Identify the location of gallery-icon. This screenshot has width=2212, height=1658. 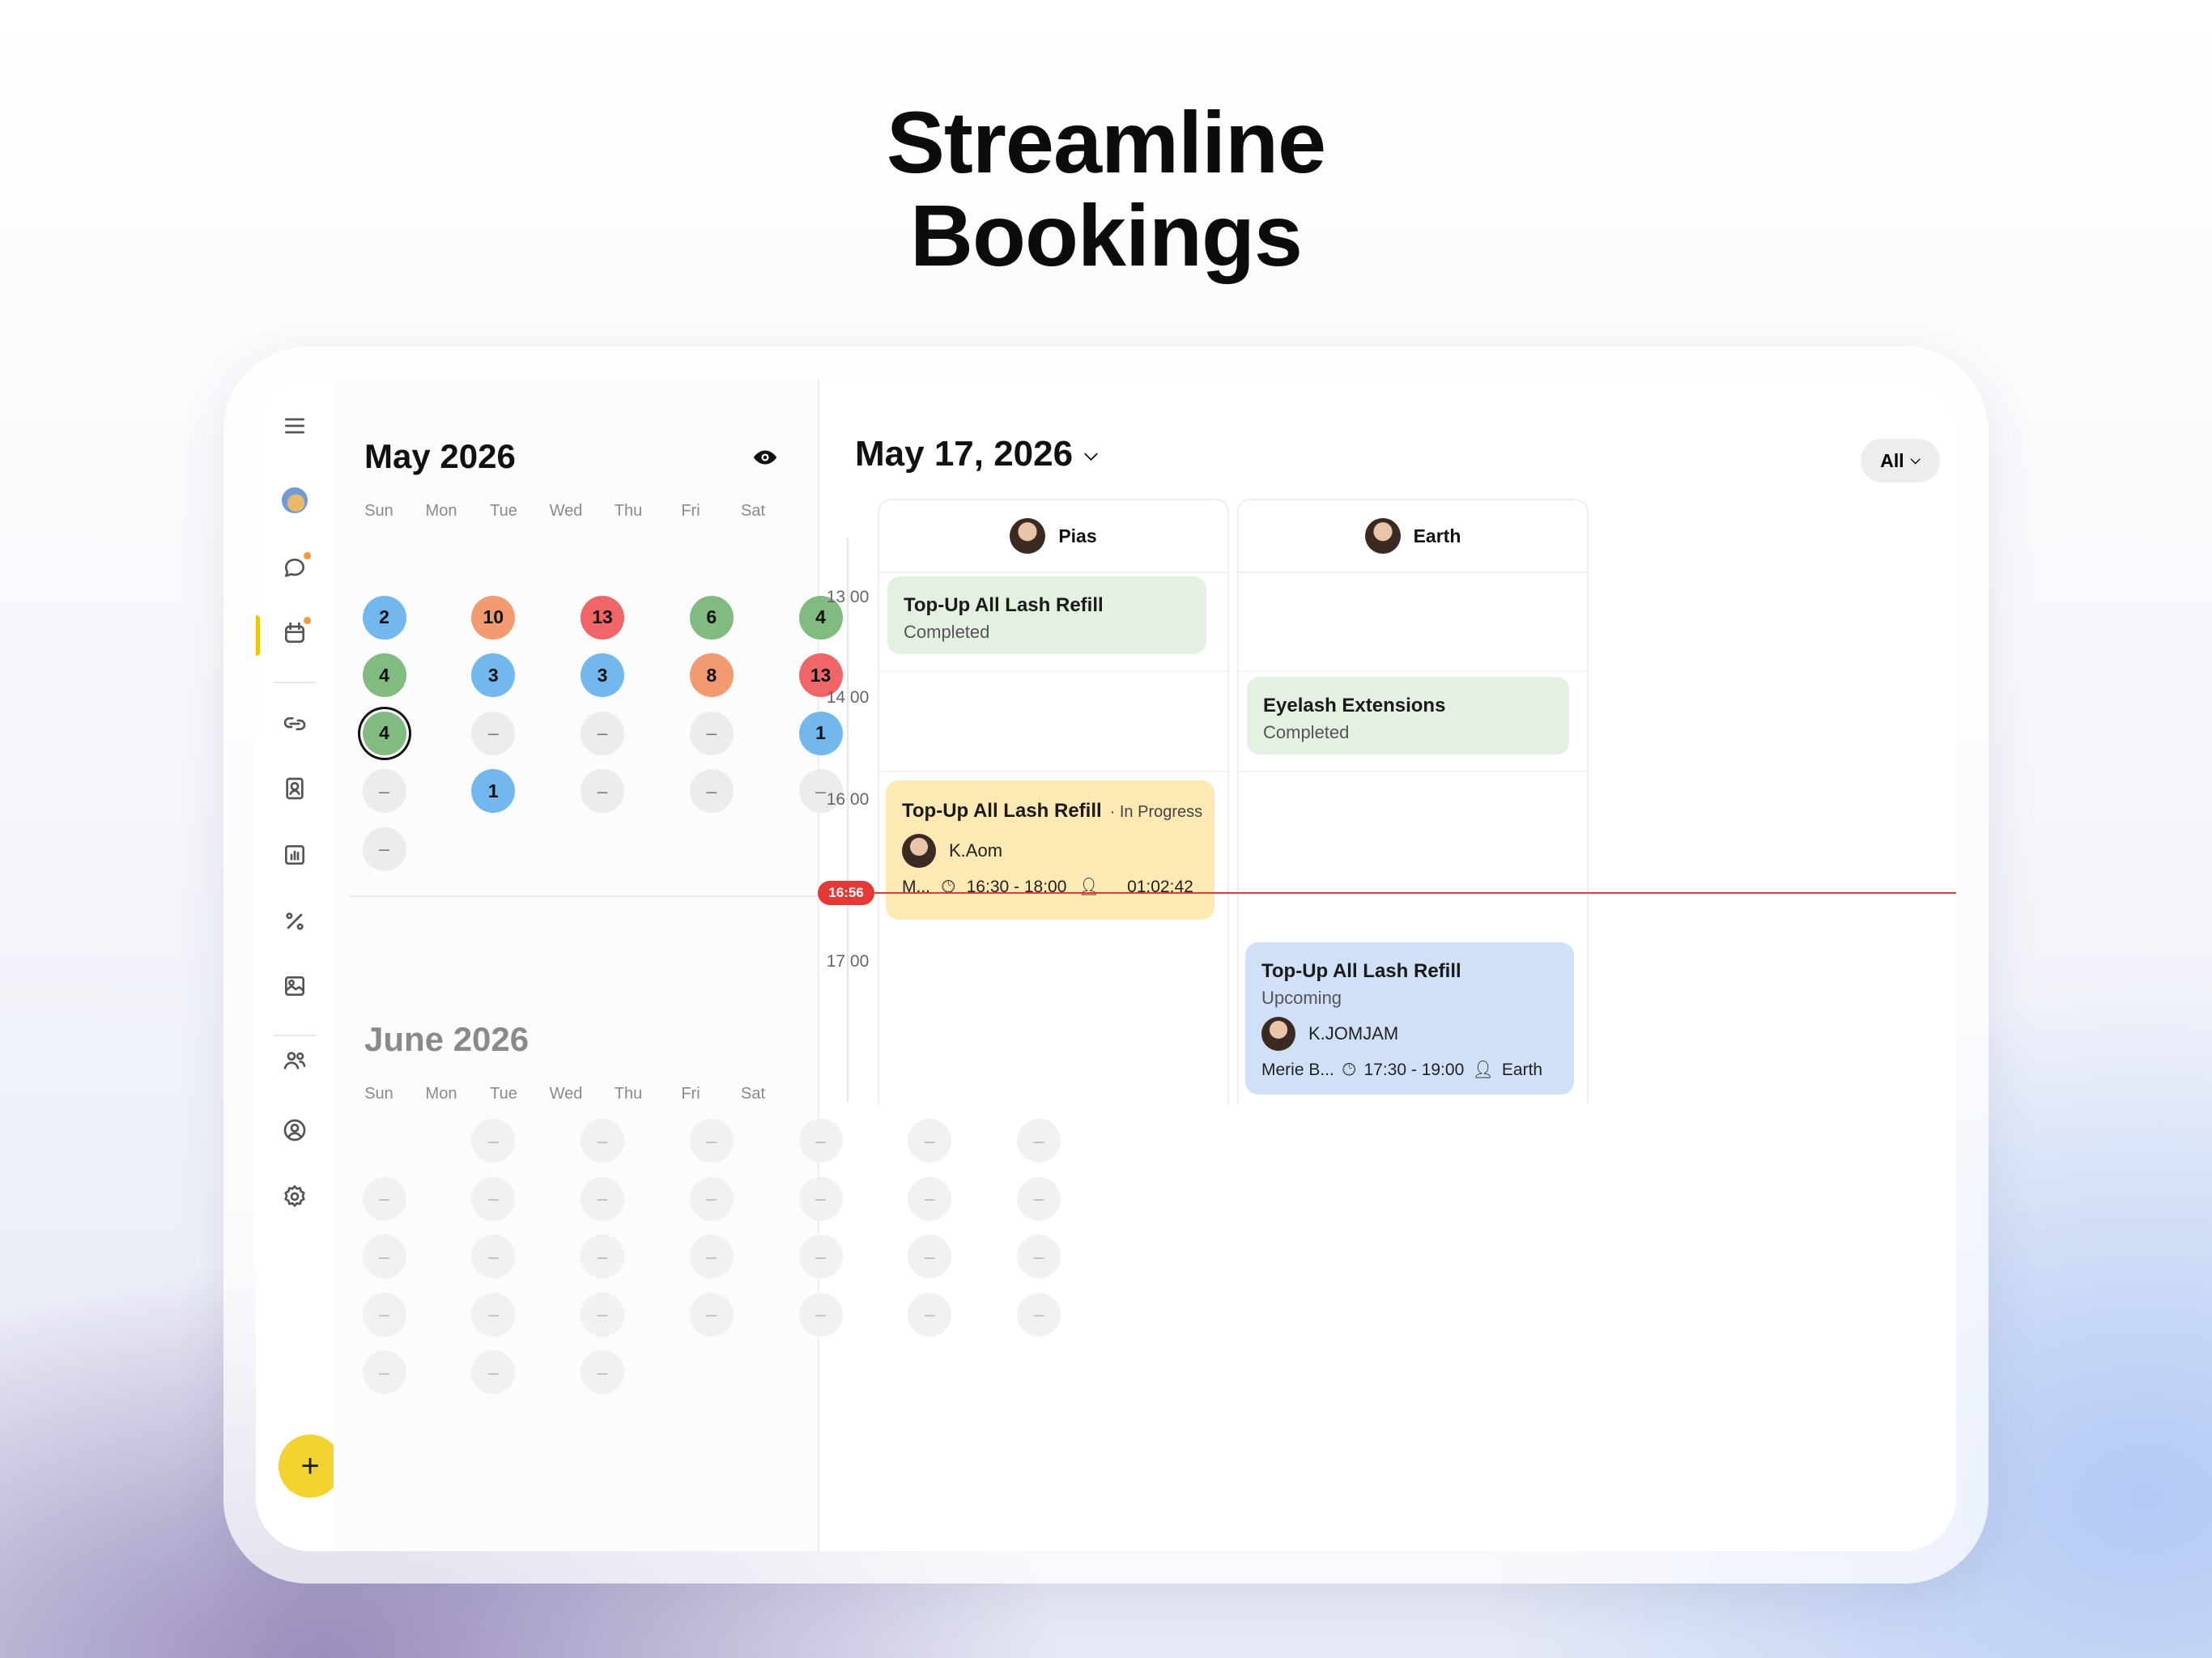
(295, 986).